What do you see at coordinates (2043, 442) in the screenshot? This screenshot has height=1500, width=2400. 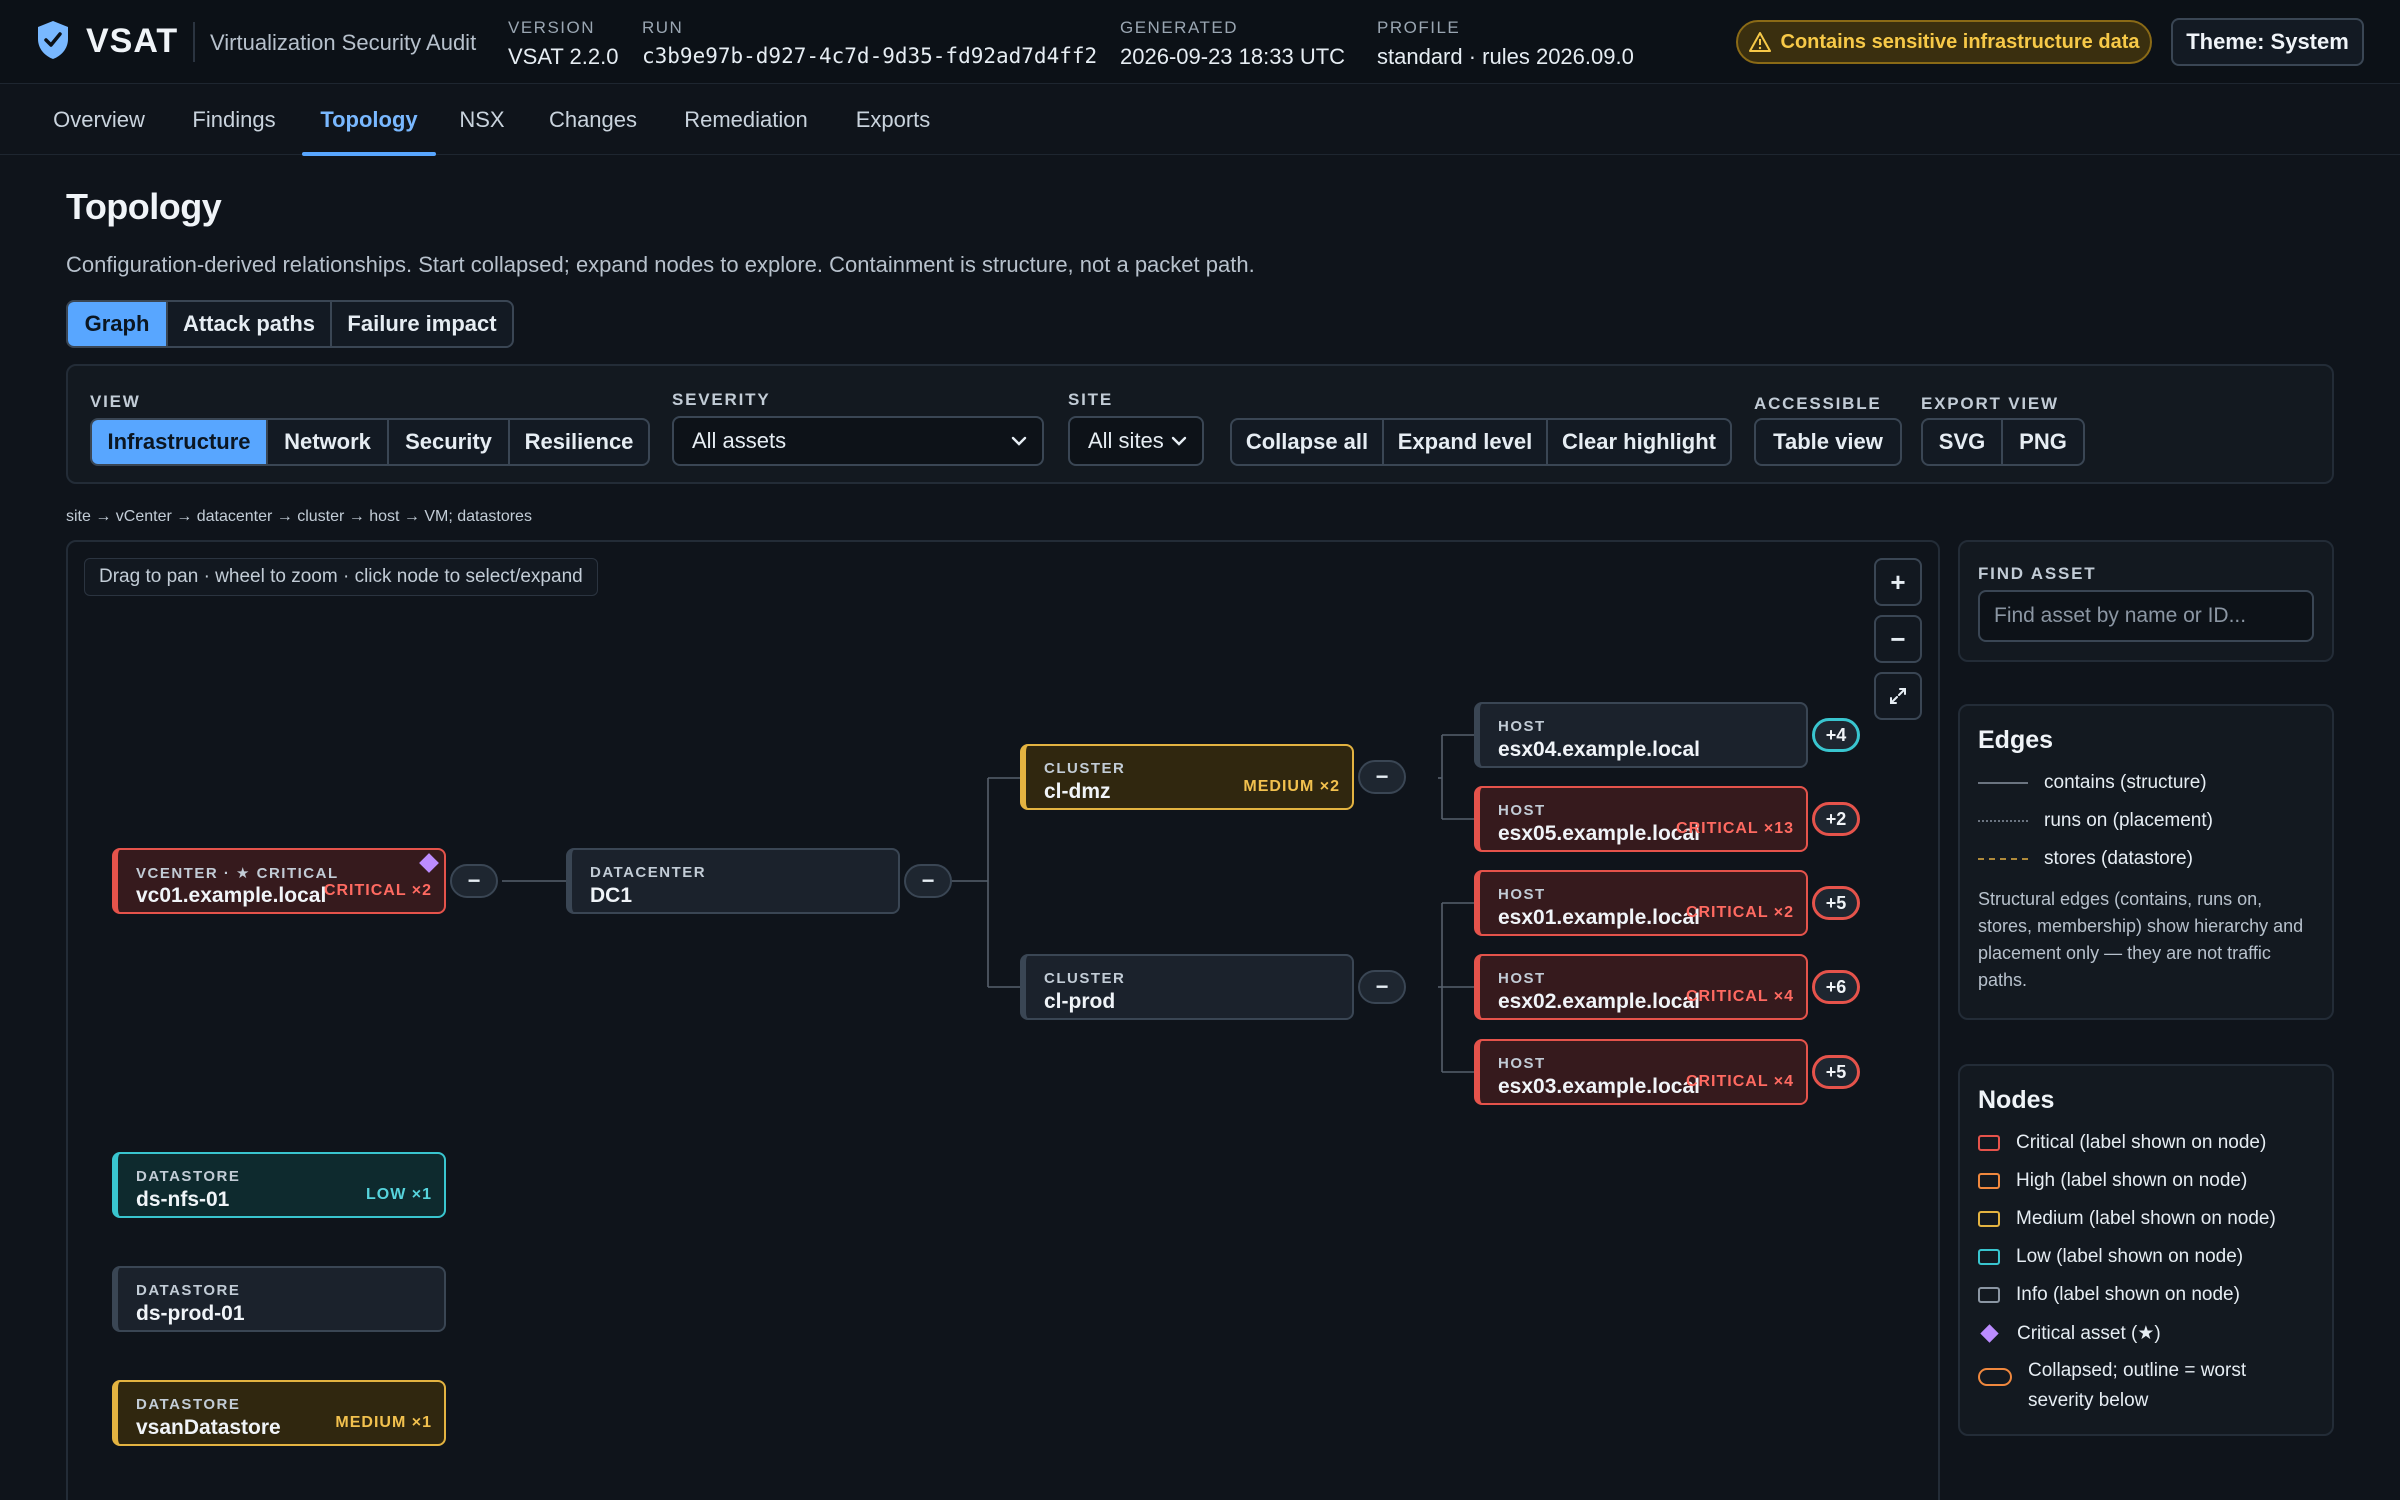 I see `export-png-button: PNG` at bounding box center [2043, 442].